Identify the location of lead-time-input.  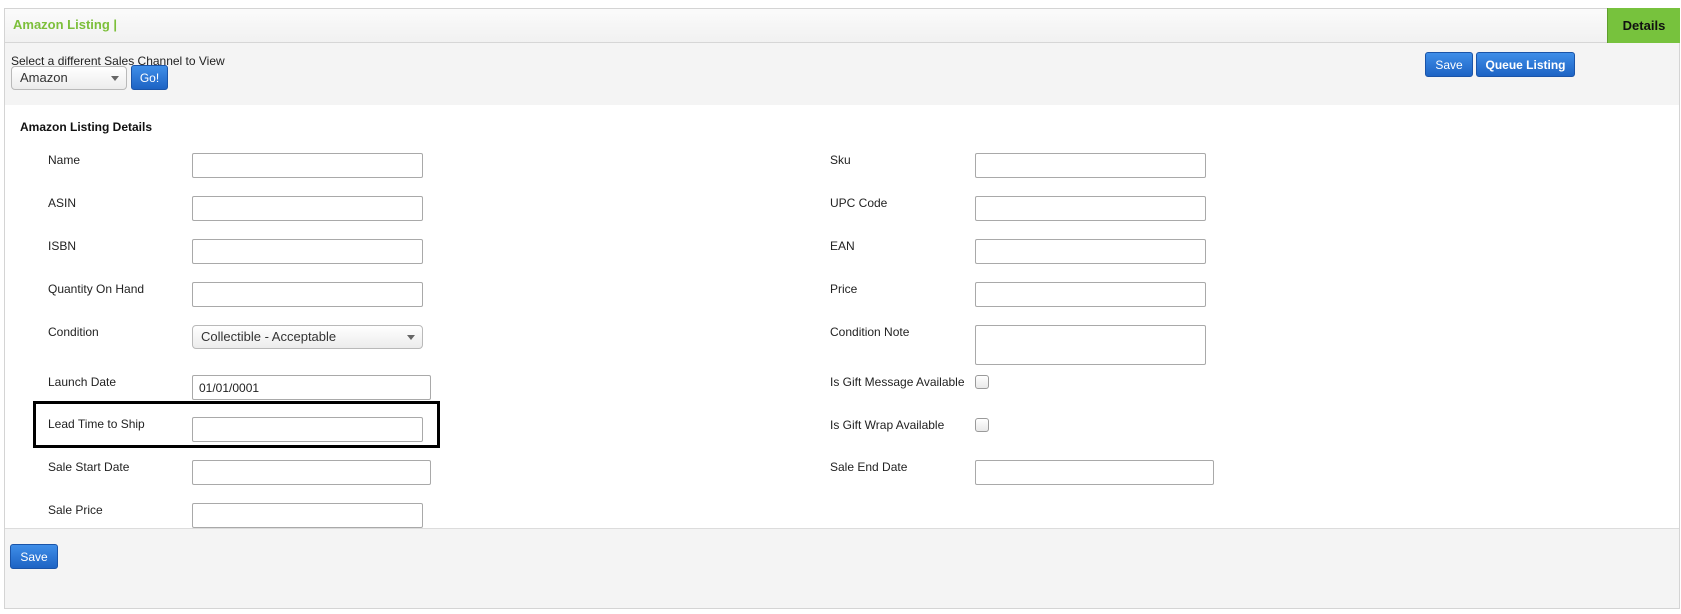
(307, 429).